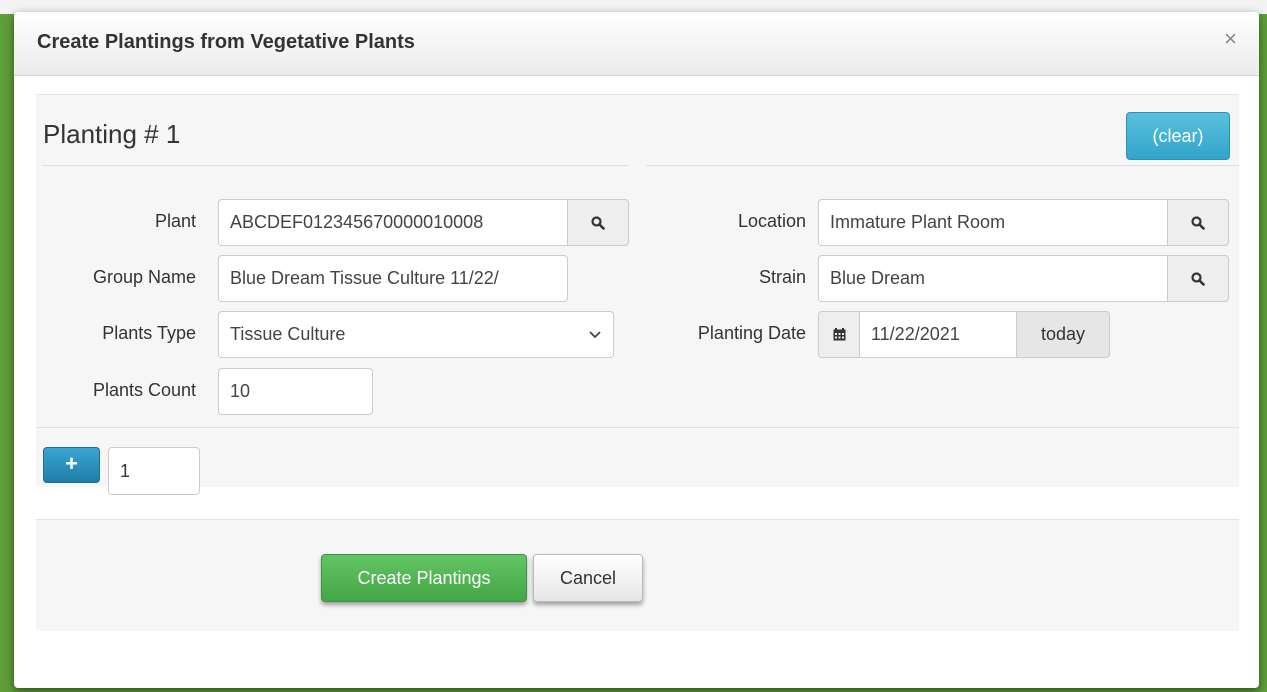 This screenshot has height=692, width=1267. I want to click on strain-search-button, so click(1198, 278).